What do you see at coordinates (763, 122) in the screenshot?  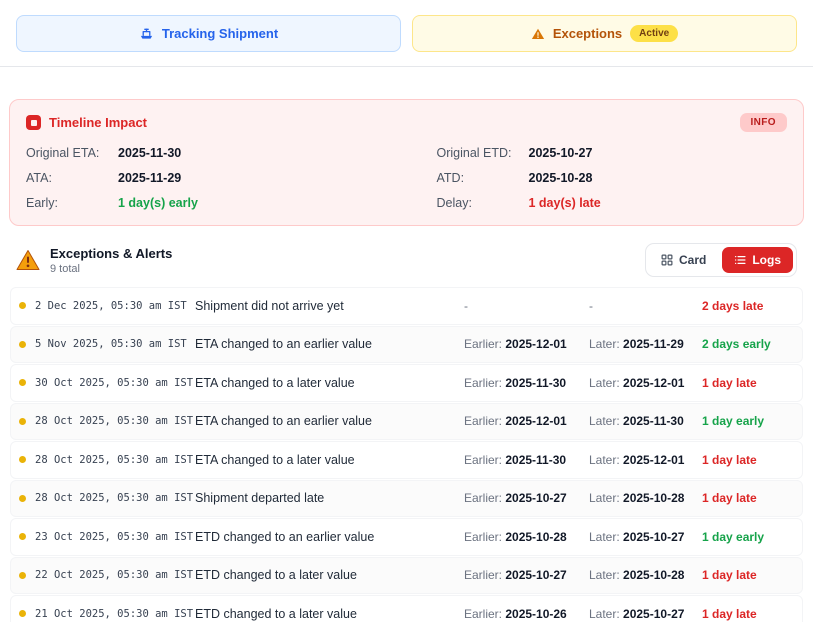 I see `info-badge: INFO` at bounding box center [763, 122].